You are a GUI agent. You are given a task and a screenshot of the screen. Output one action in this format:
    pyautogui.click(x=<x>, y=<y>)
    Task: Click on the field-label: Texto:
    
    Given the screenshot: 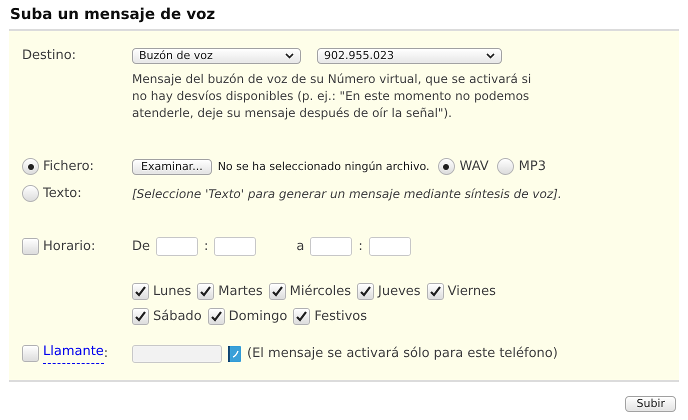 What is the action you would take?
    pyautogui.click(x=62, y=194)
    